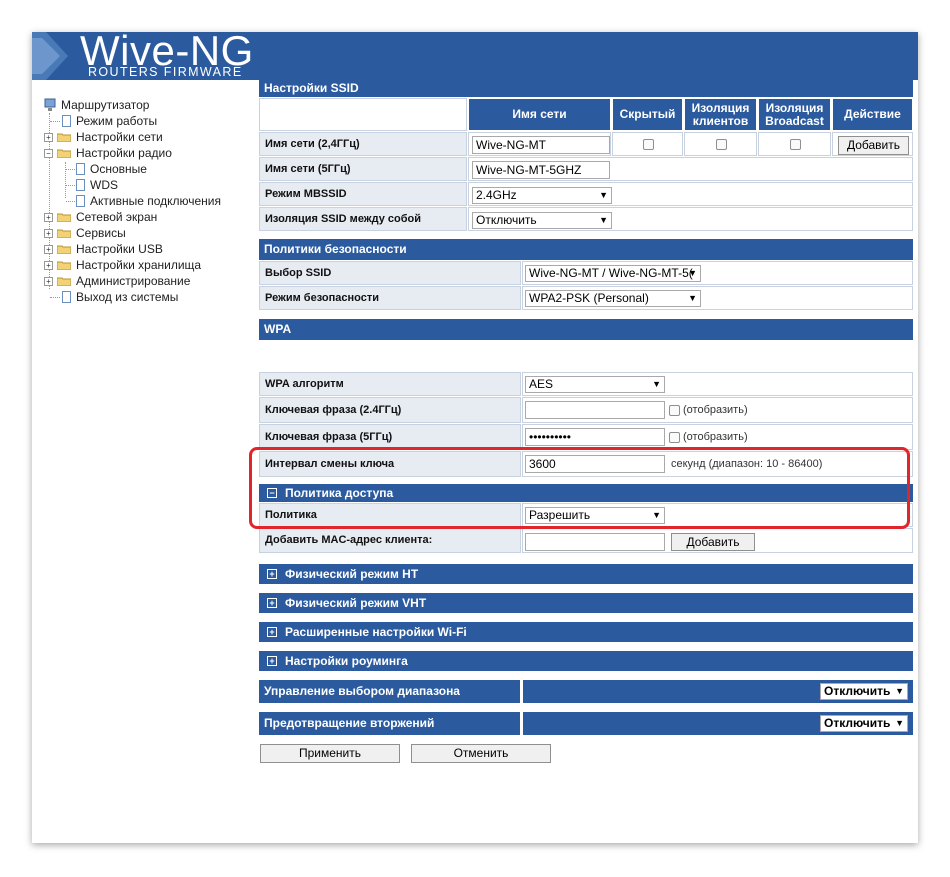  I want to click on passphrase-24-label: Ключевая фраза (2.4ГГц), so click(390, 410).